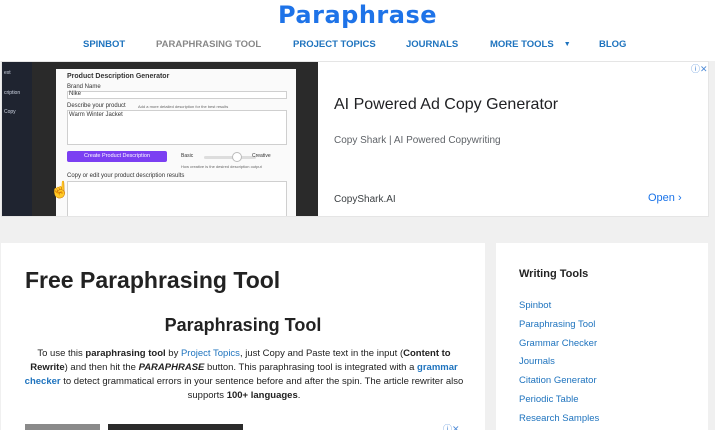  What do you see at coordinates (230, 157) in the screenshot?
I see `ad-creativity-slider` at bounding box center [230, 157].